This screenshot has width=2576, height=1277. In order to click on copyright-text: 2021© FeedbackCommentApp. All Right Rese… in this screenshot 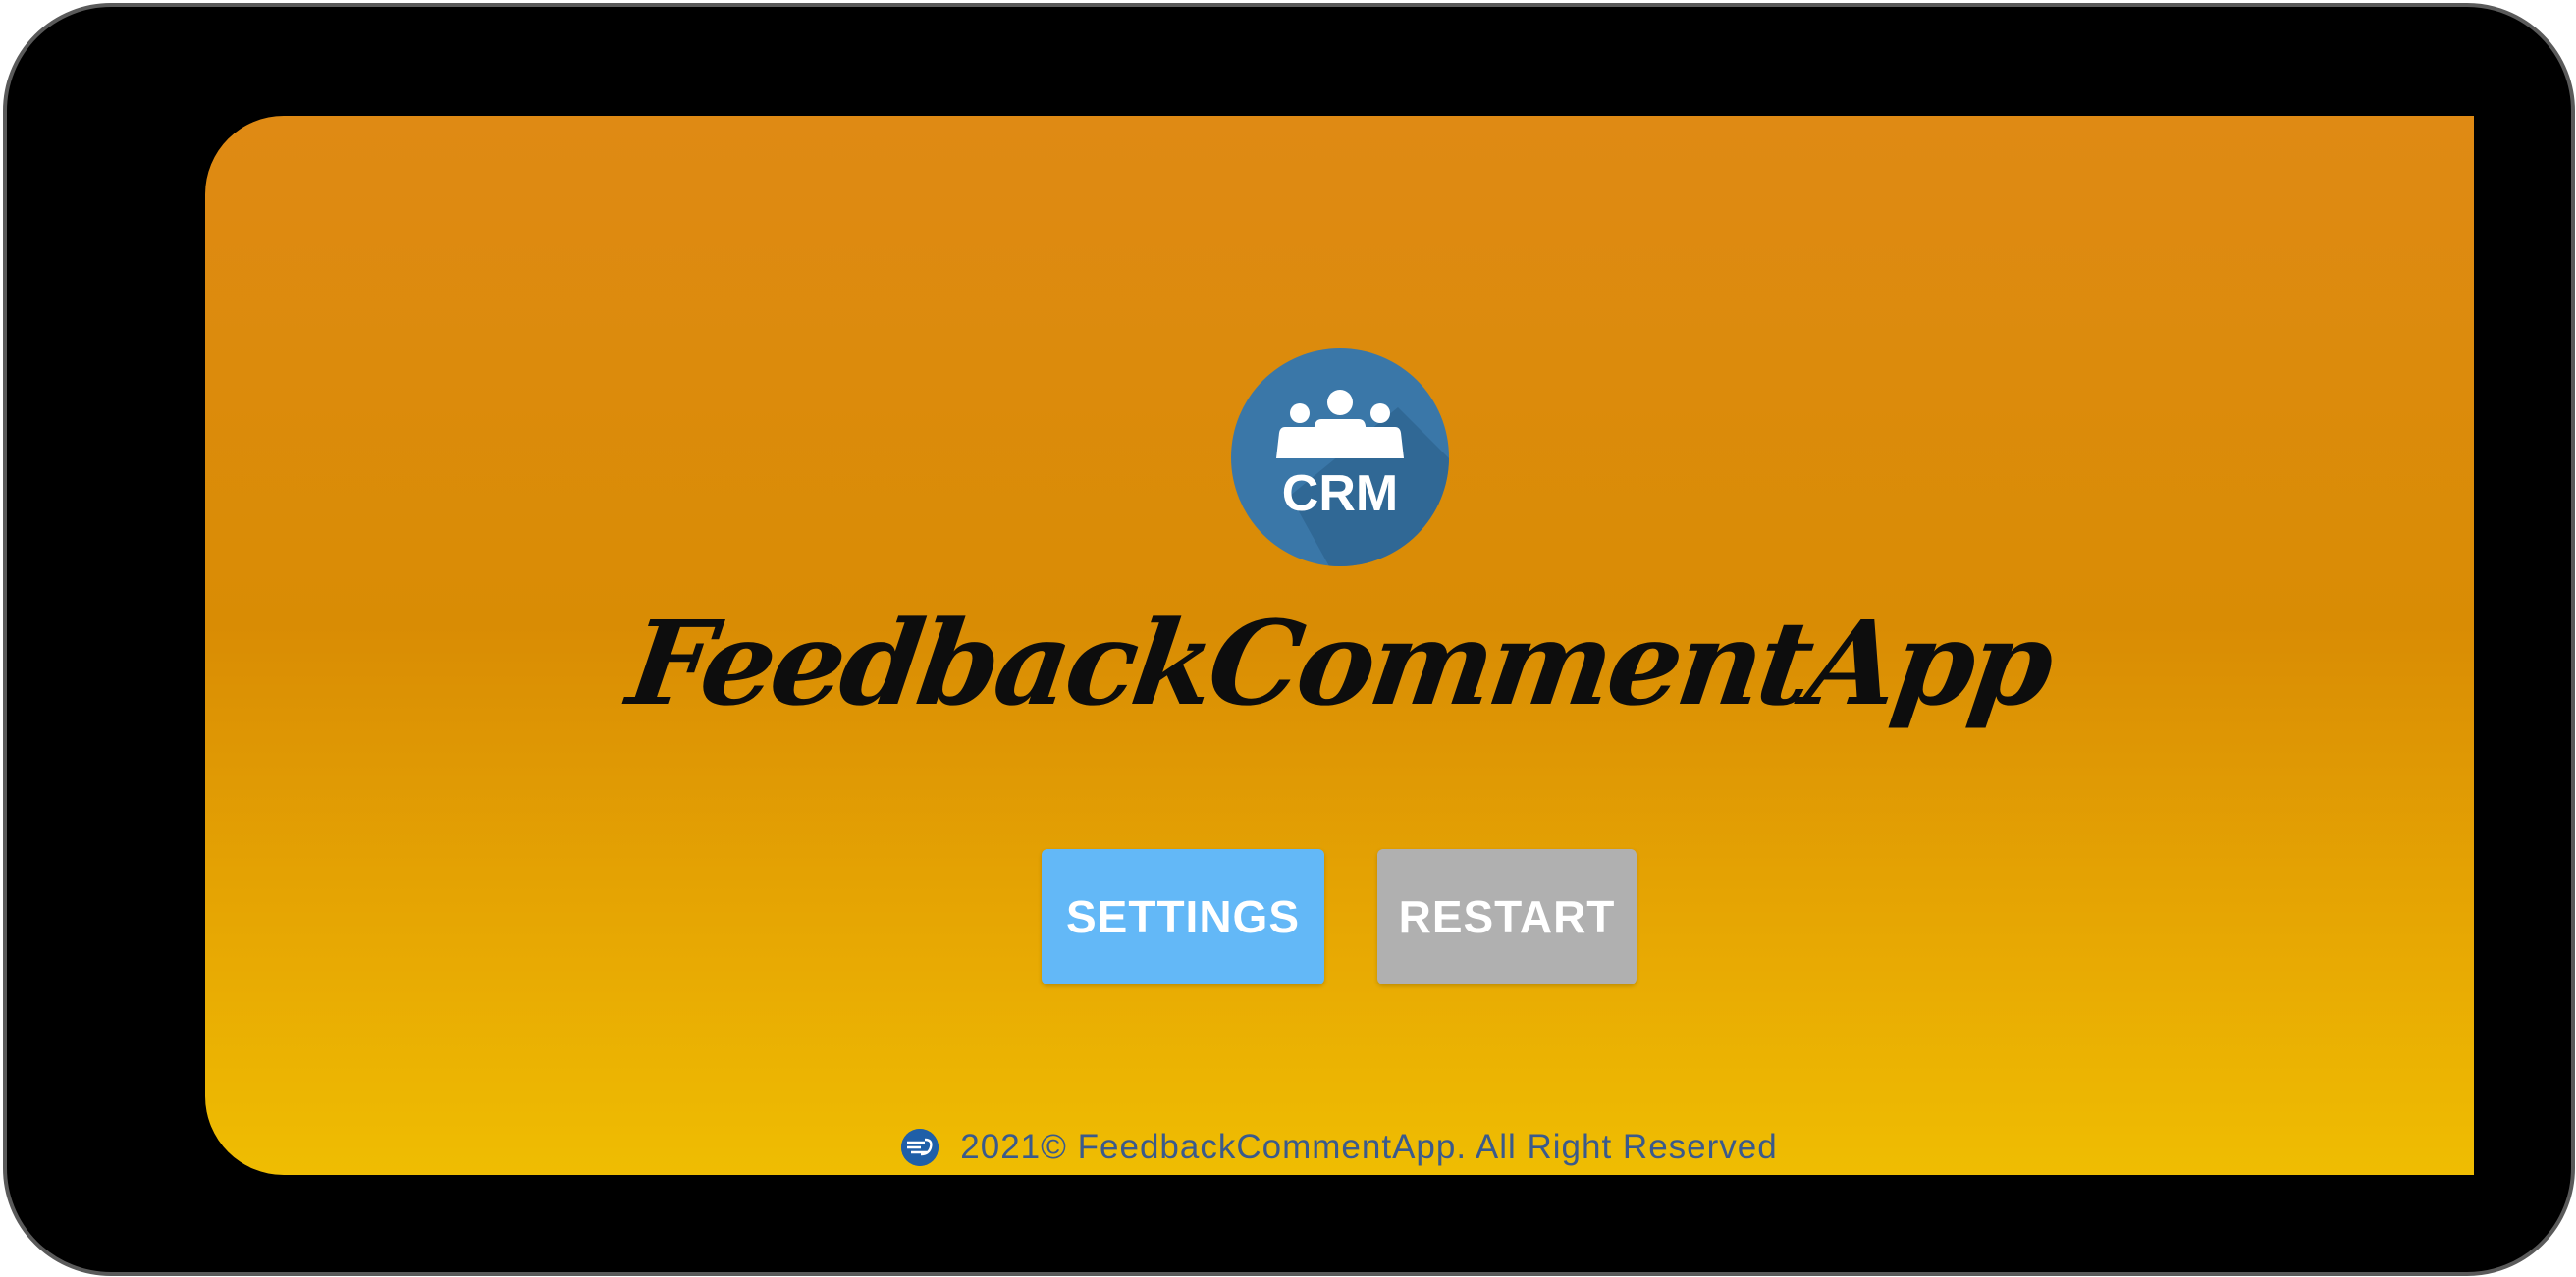, I will do `click(1369, 1147)`.